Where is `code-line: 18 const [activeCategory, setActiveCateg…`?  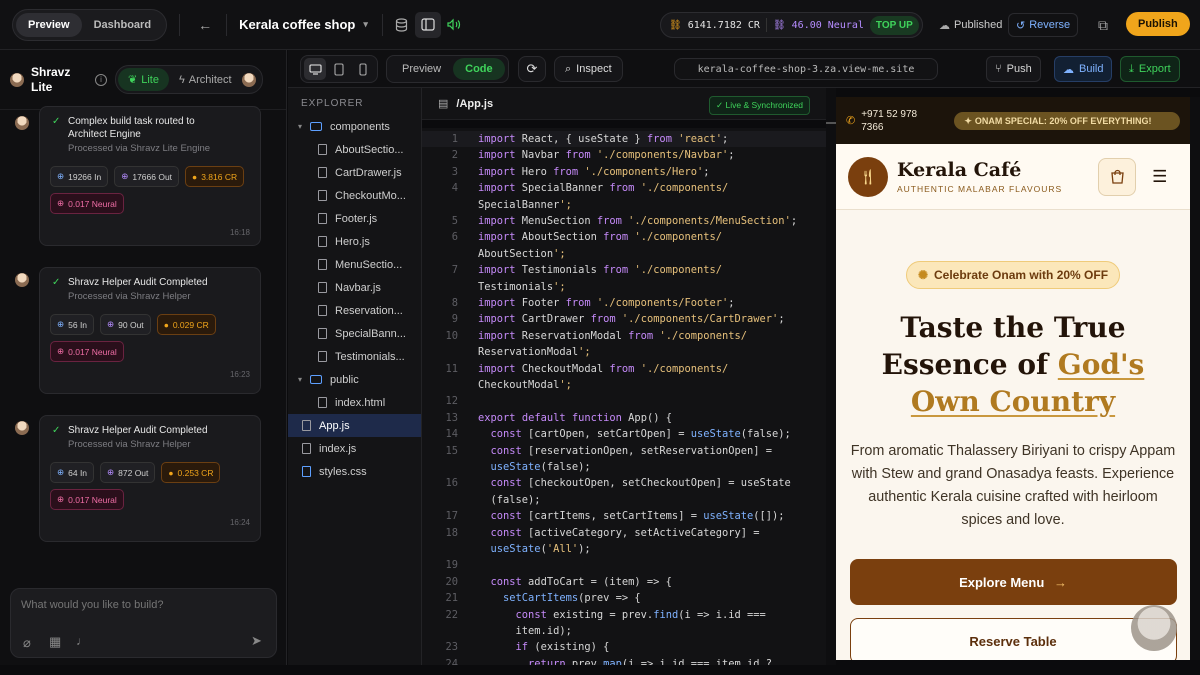 code-line: 18 const [activeCategory, setActiveCateg… is located at coordinates (624, 533).